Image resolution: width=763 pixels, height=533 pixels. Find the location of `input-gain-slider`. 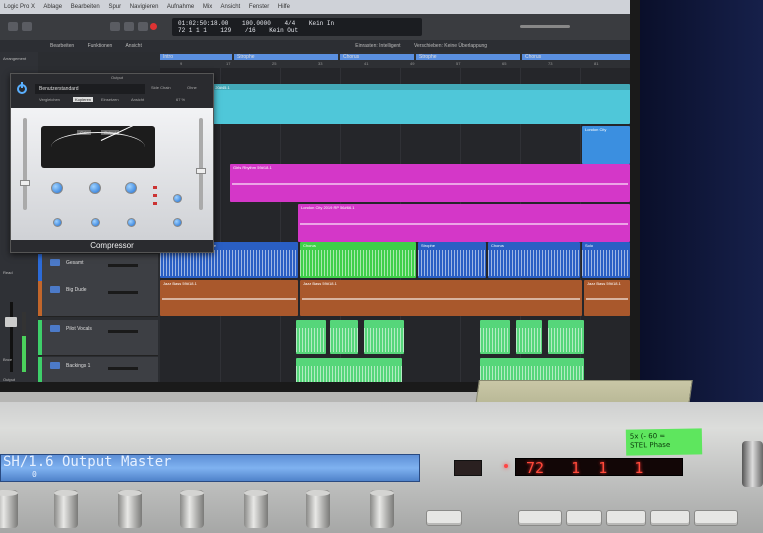

input-gain-slider is located at coordinates (25, 164).